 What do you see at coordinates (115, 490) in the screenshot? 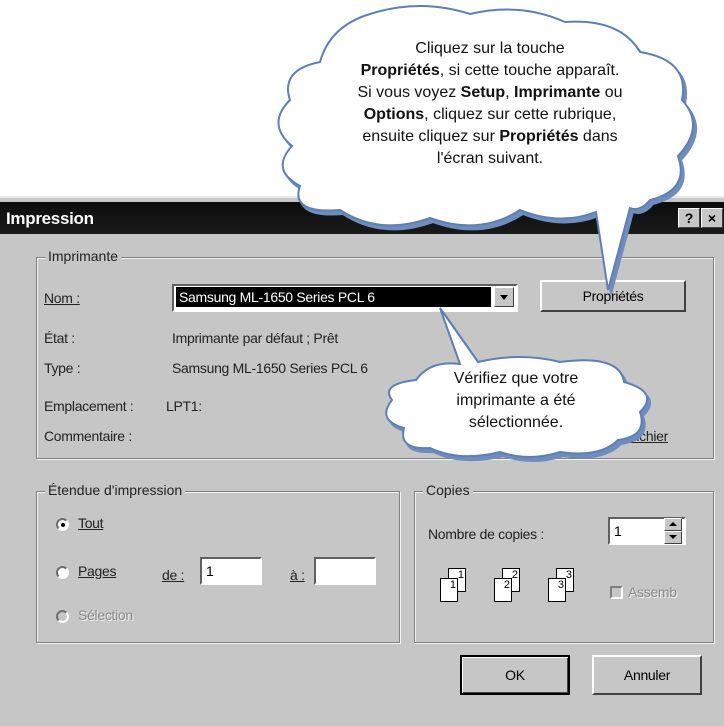
I see `print-range-legend: Étendue d'impression` at bounding box center [115, 490].